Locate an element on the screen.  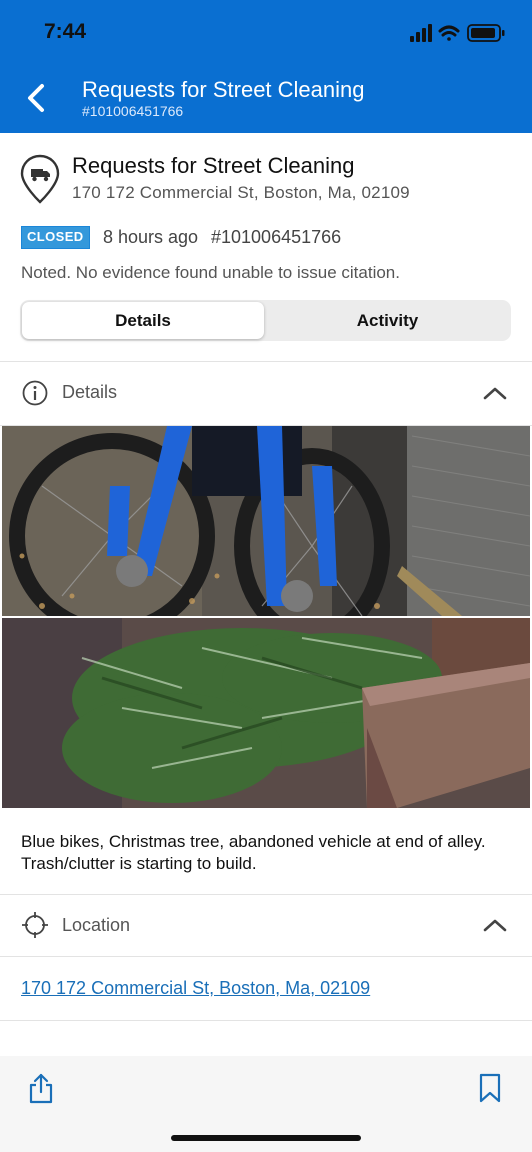
wifi-icon is located at coordinates (449, 33).